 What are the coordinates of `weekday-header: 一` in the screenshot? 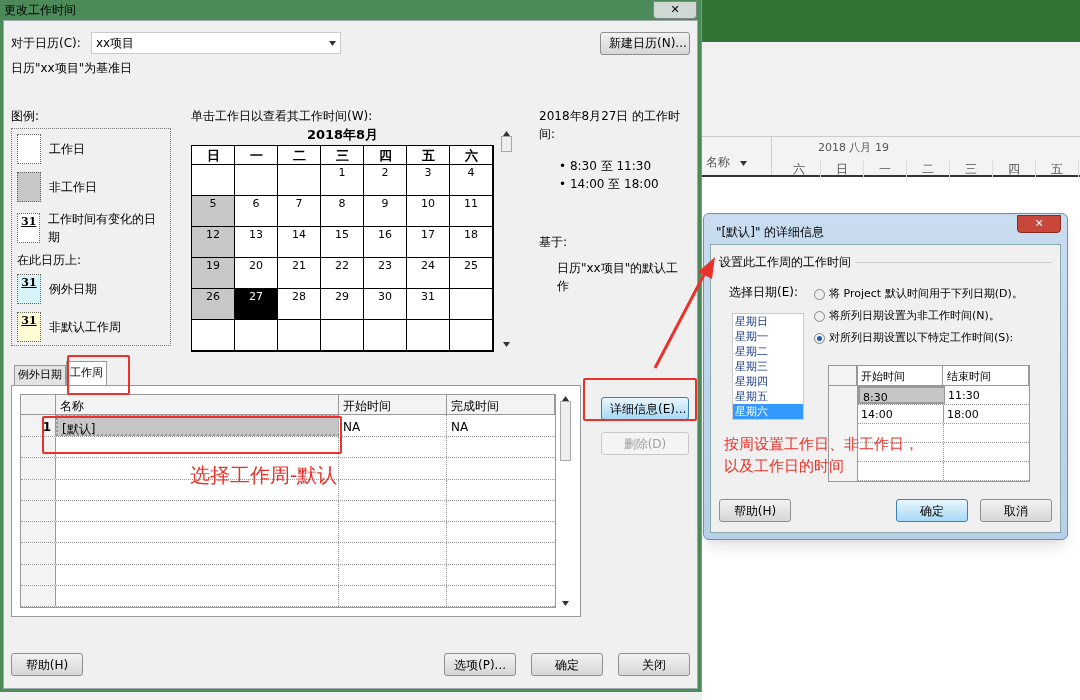 It's located at (256, 155).